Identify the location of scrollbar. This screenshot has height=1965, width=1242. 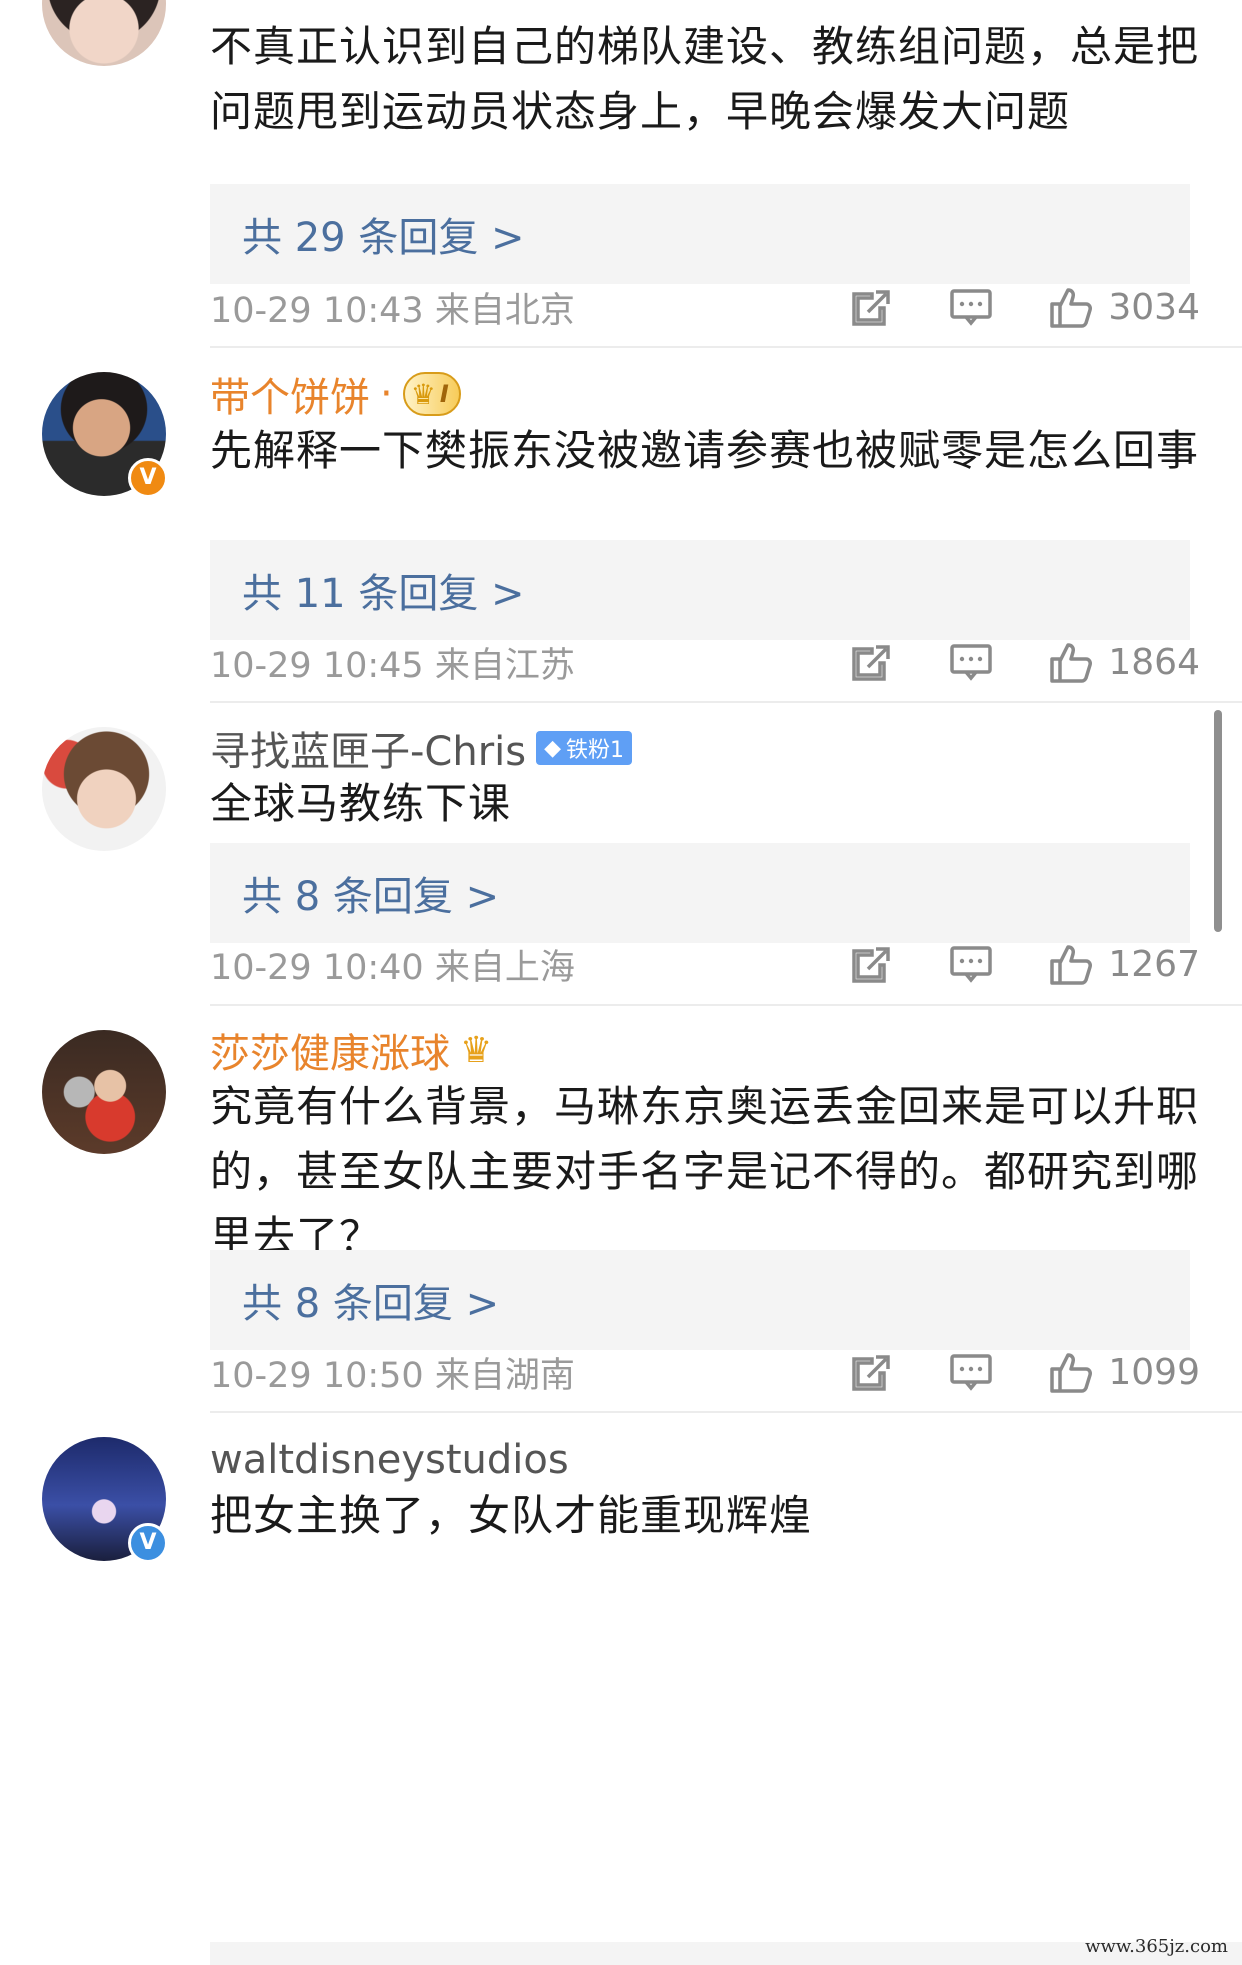
(1218, 821).